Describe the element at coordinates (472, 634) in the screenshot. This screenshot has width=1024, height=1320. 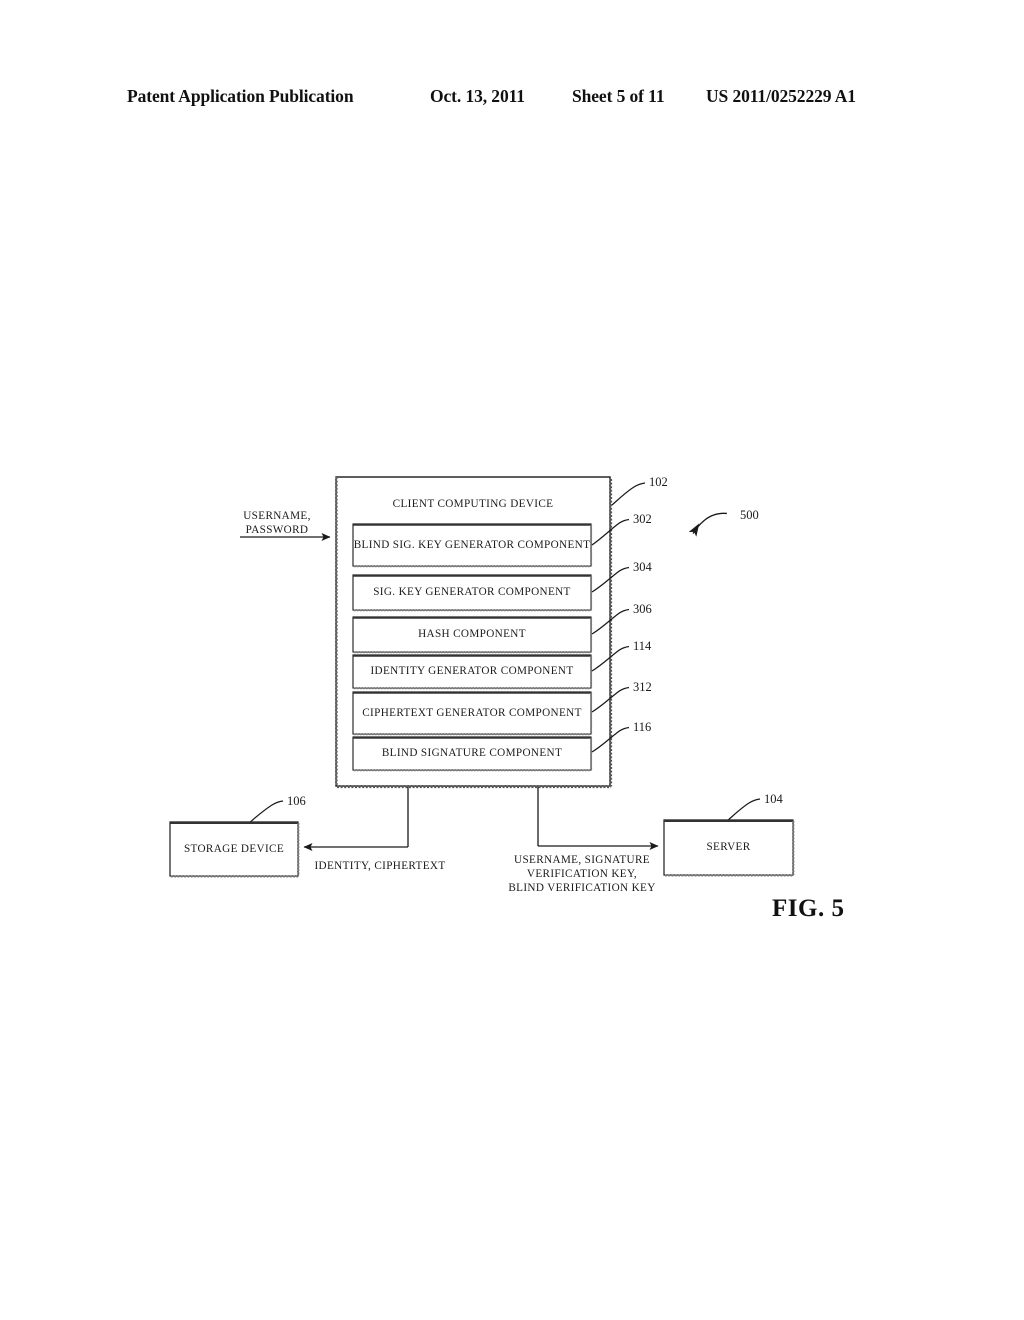
I see `component-label-hash: HASH COMPONENT` at that location.